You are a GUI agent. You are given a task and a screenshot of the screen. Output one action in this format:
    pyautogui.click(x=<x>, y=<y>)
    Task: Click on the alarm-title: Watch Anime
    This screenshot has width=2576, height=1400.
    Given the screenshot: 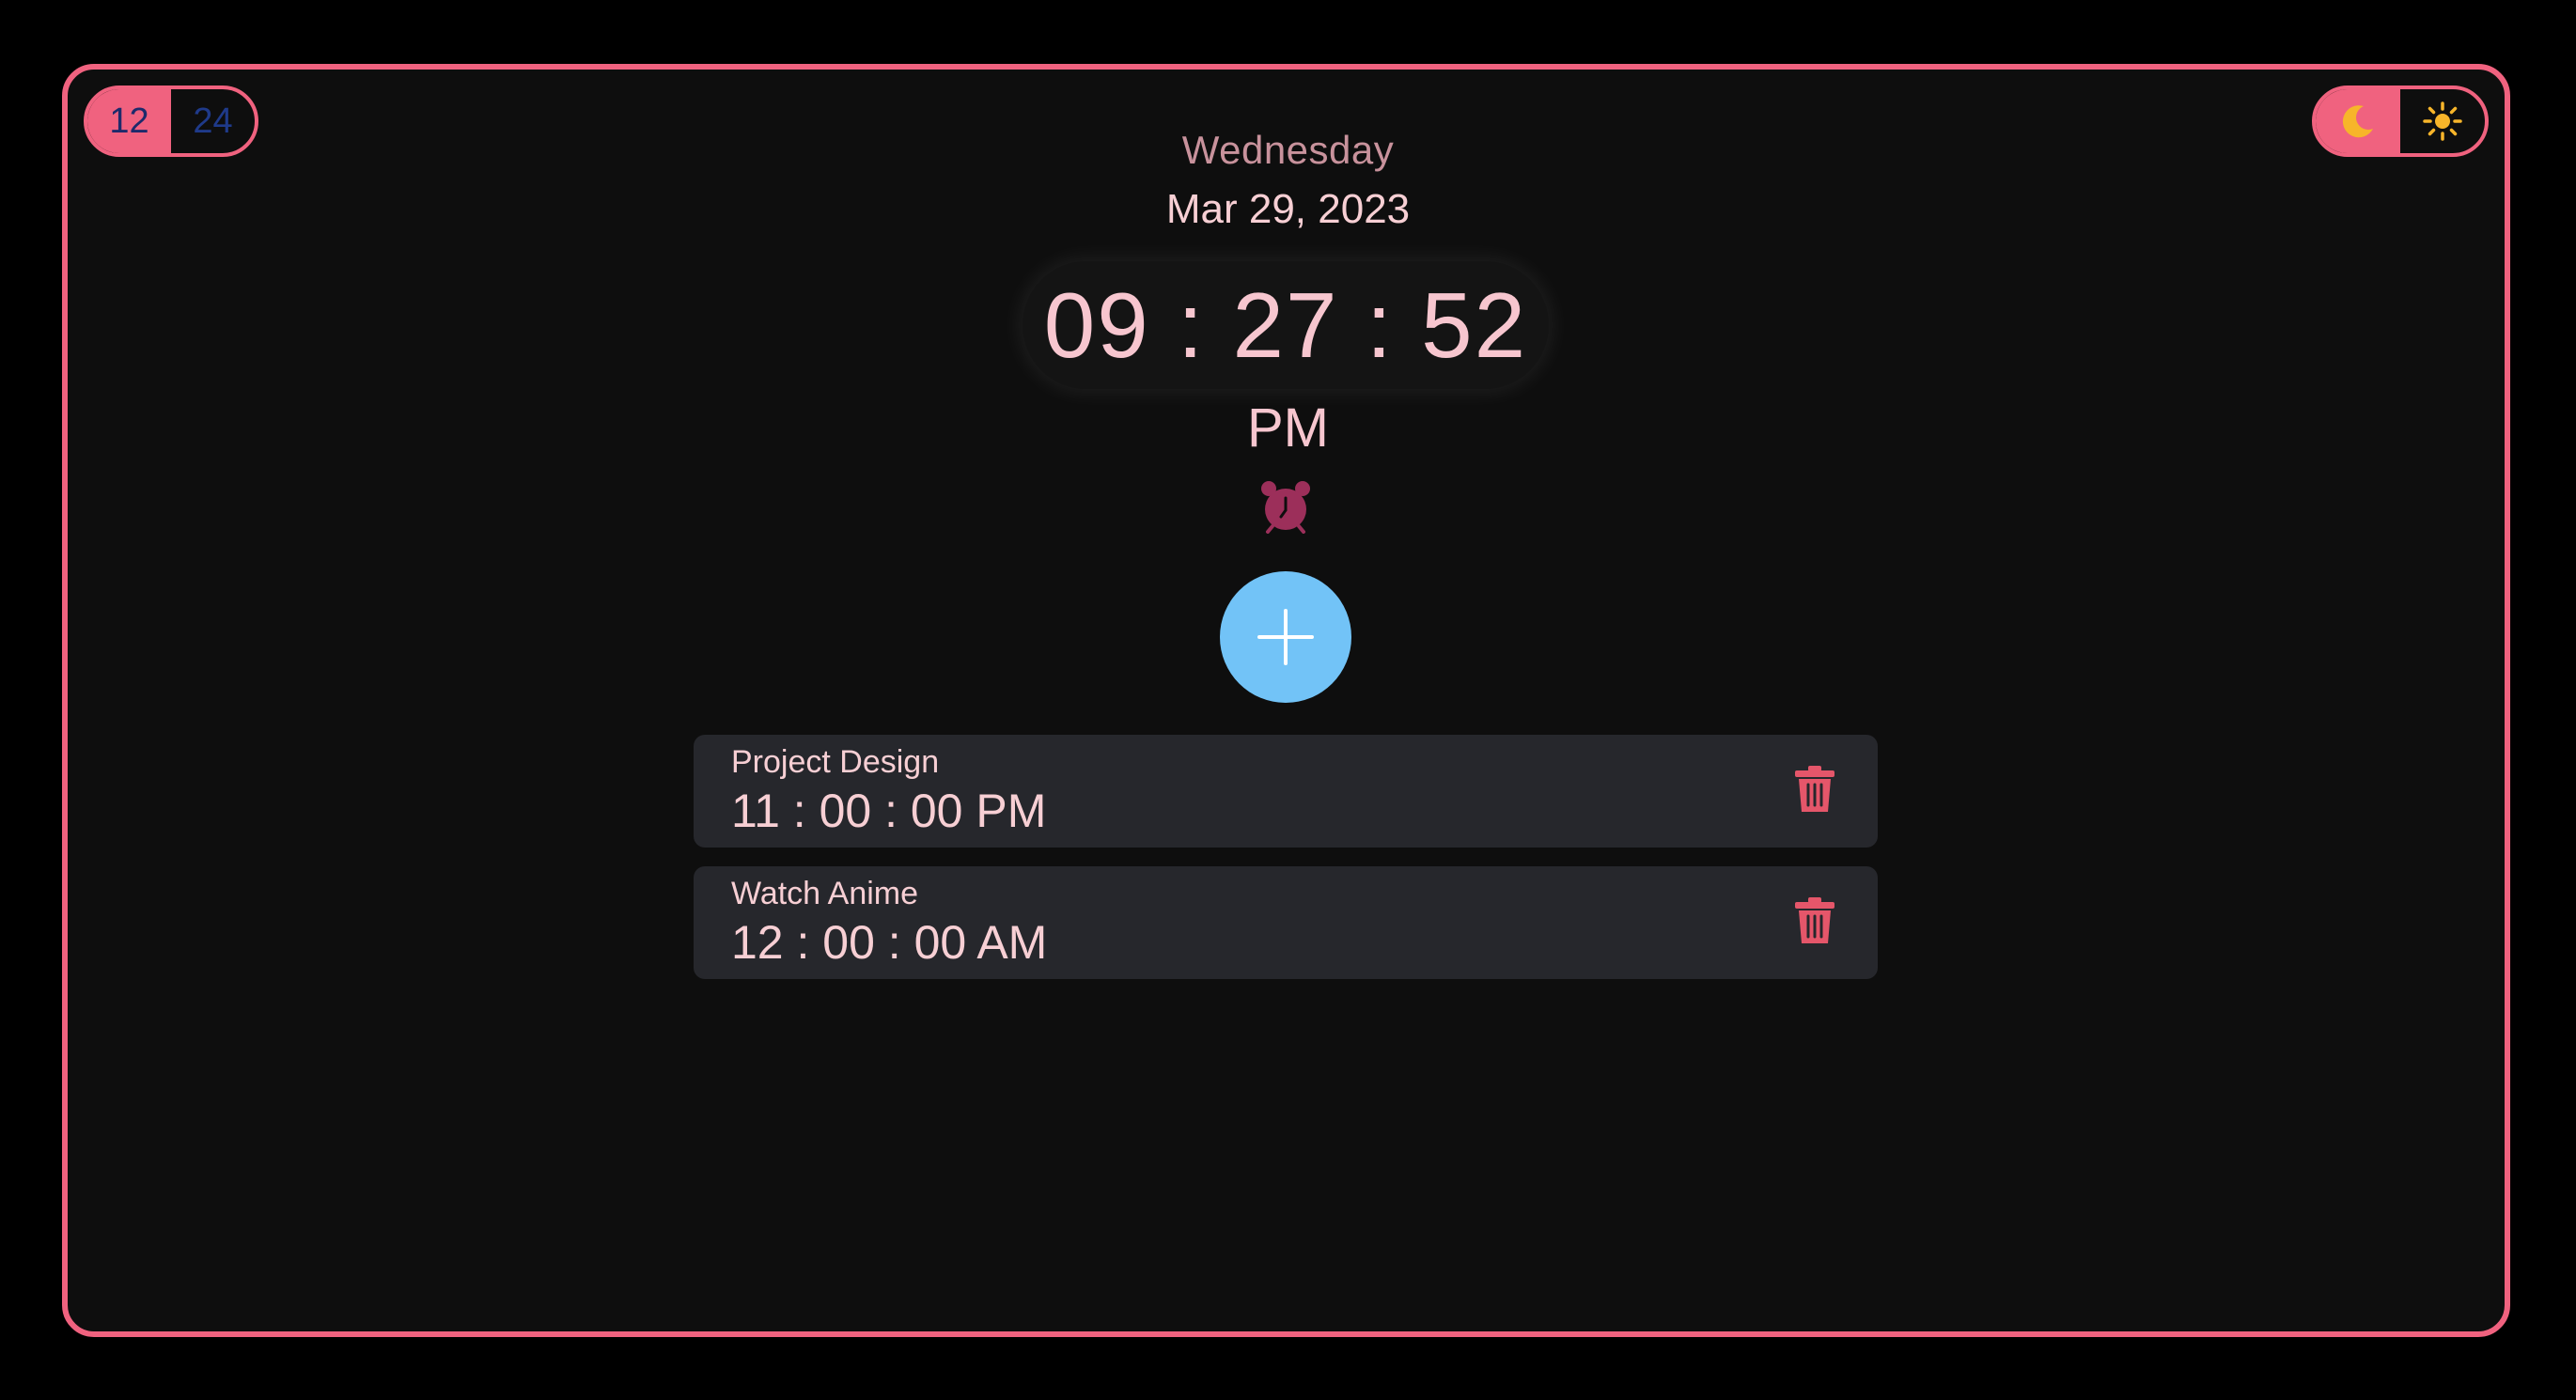 What is the action you would take?
    pyautogui.click(x=825, y=893)
    